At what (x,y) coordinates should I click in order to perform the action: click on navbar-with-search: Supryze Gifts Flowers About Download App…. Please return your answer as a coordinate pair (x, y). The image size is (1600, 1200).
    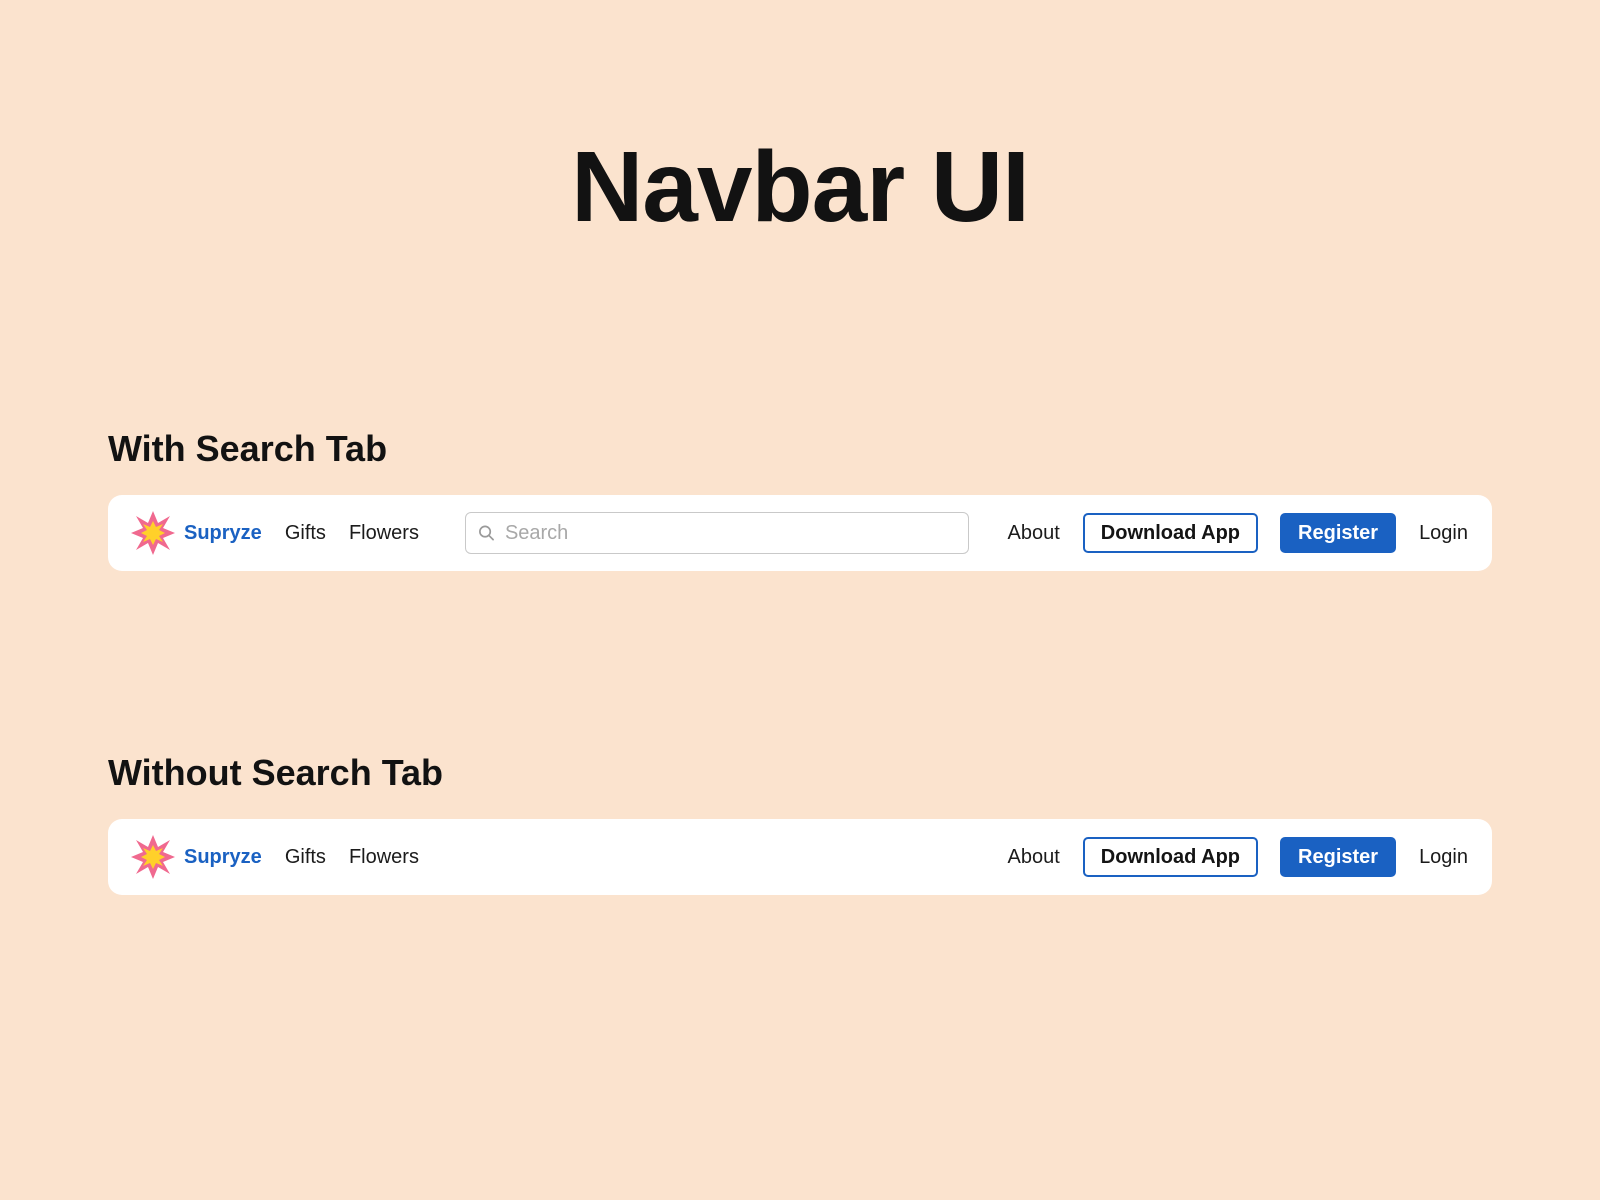
    Looking at the image, I should click on (800, 533).